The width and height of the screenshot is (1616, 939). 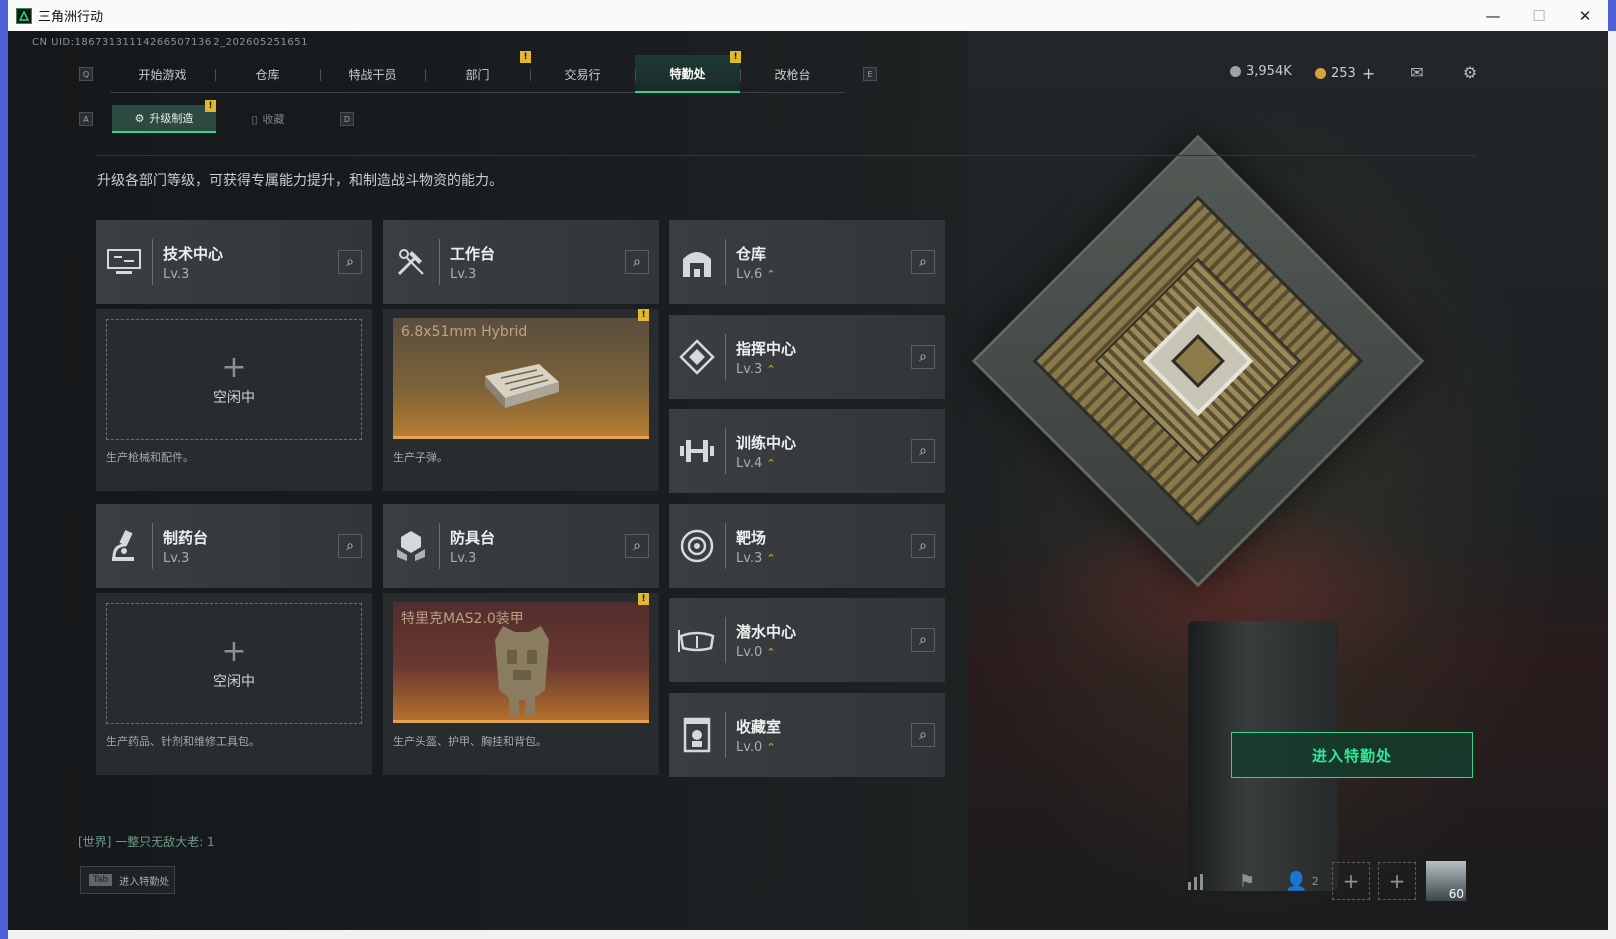 I want to click on token-amount: 253, so click(x=1343, y=73).